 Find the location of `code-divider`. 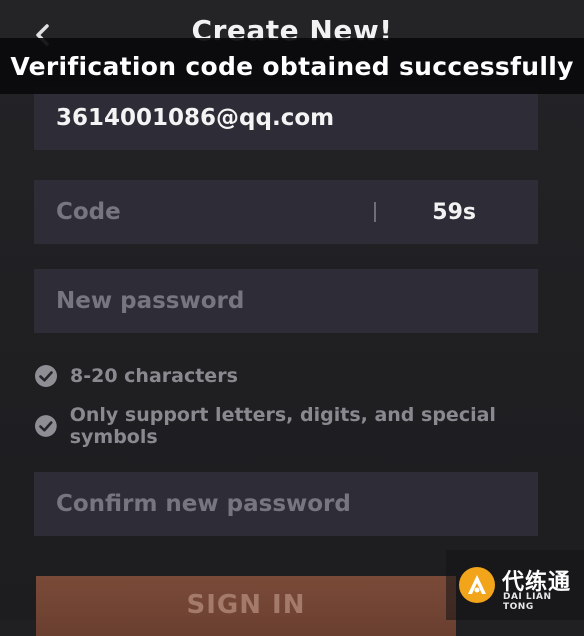

code-divider is located at coordinates (375, 212).